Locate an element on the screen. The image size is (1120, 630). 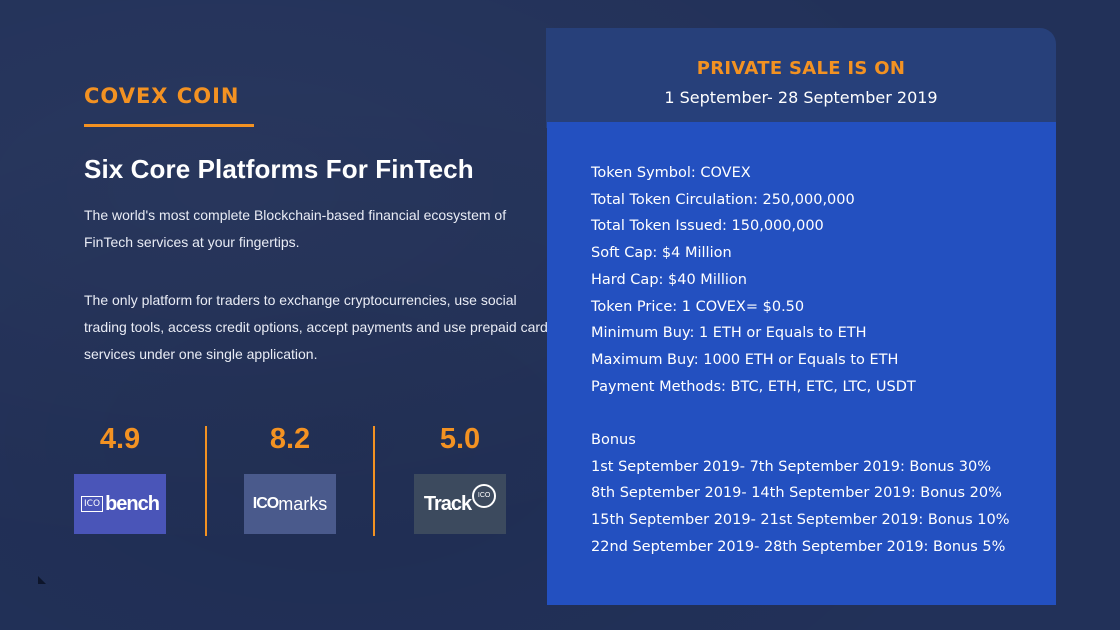
brand-underline is located at coordinates (169, 125).